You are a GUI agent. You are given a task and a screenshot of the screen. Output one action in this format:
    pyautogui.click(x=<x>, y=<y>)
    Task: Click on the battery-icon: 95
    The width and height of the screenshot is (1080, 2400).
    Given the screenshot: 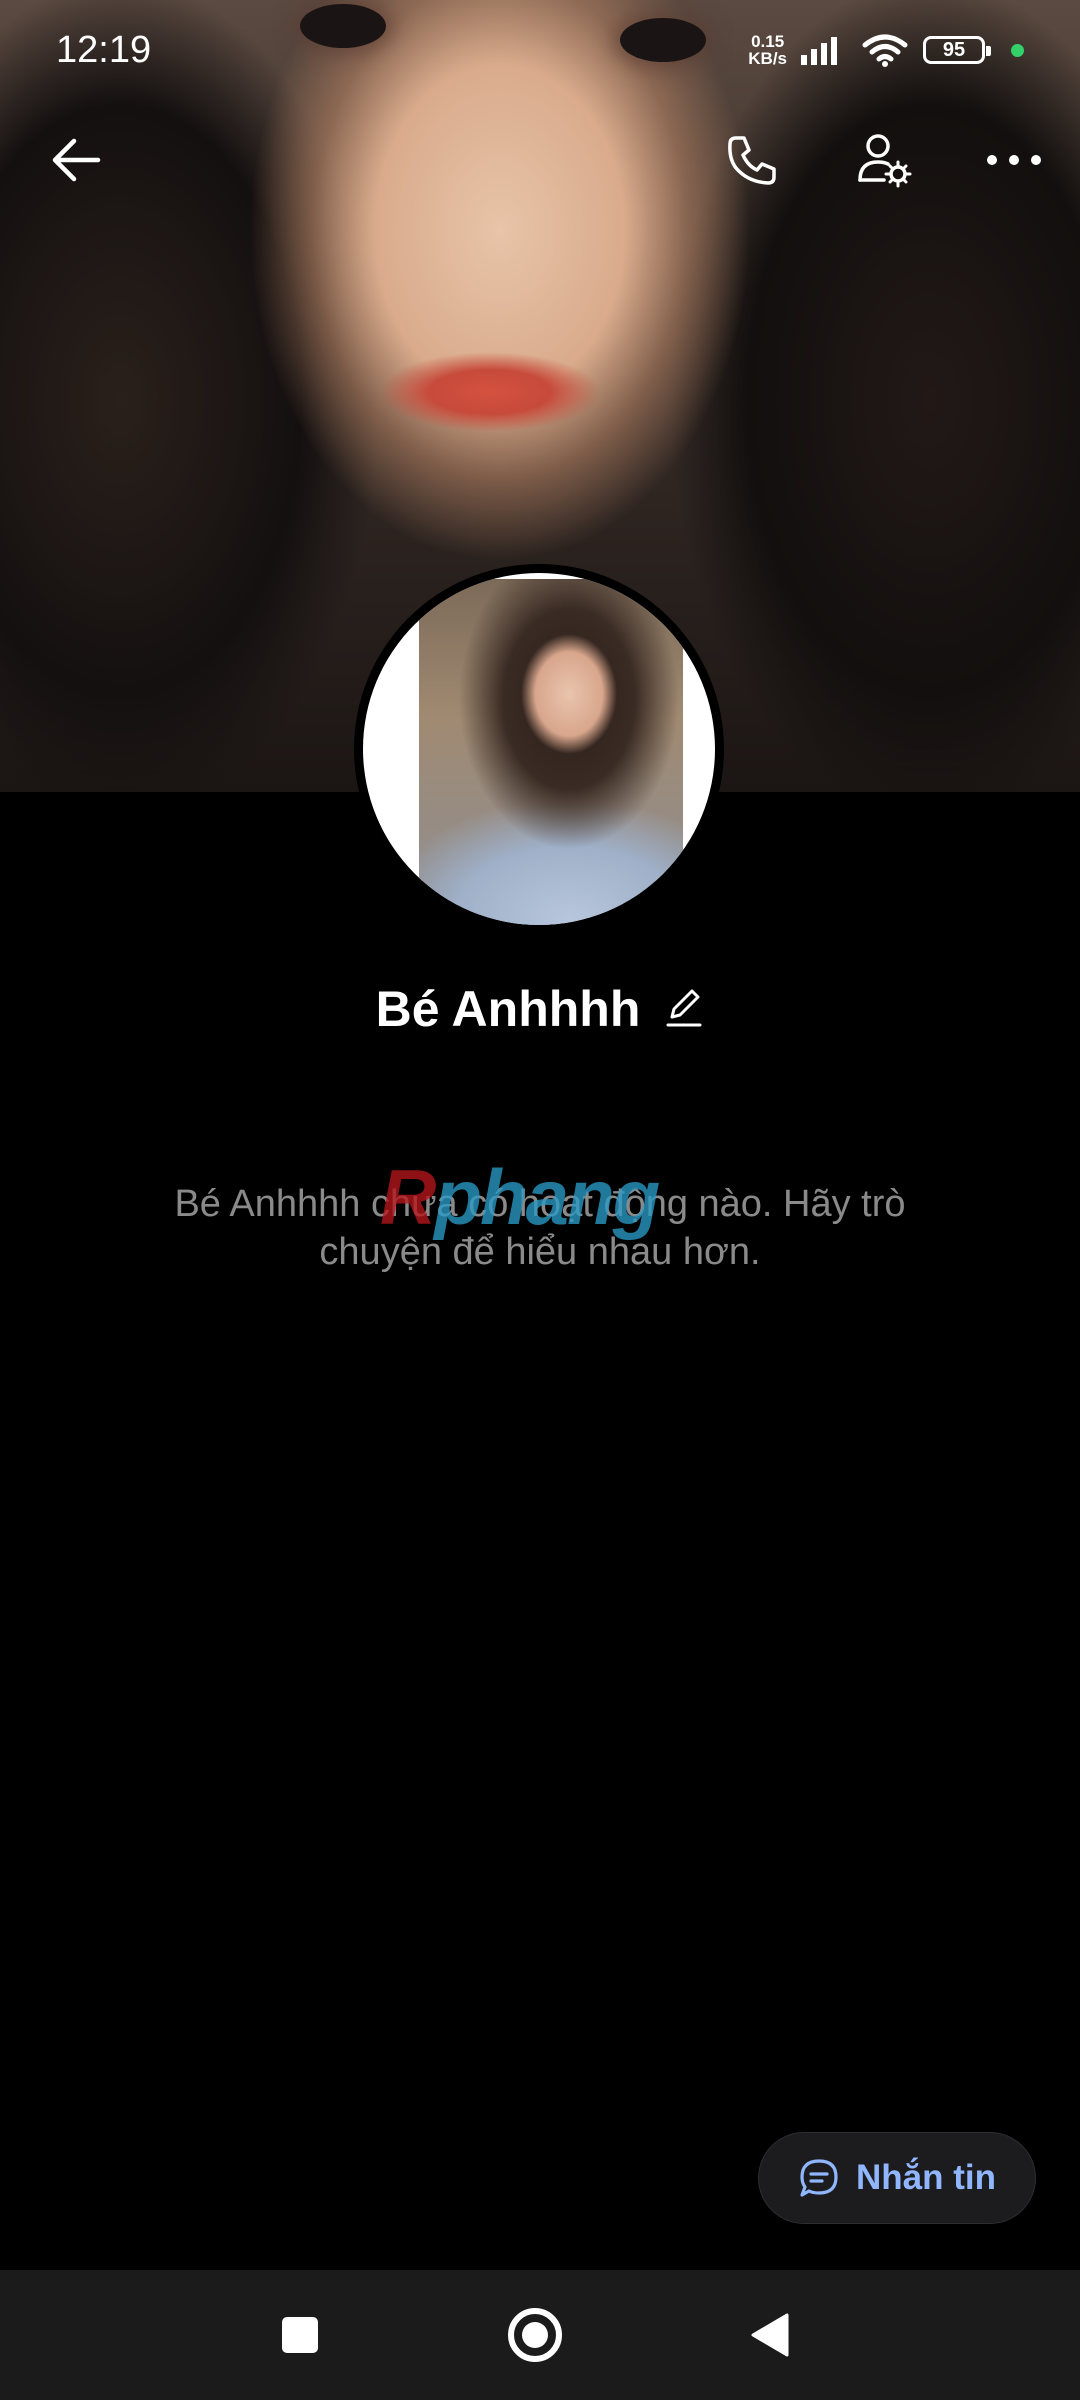 What is the action you would take?
    pyautogui.click(x=957, y=50)
    